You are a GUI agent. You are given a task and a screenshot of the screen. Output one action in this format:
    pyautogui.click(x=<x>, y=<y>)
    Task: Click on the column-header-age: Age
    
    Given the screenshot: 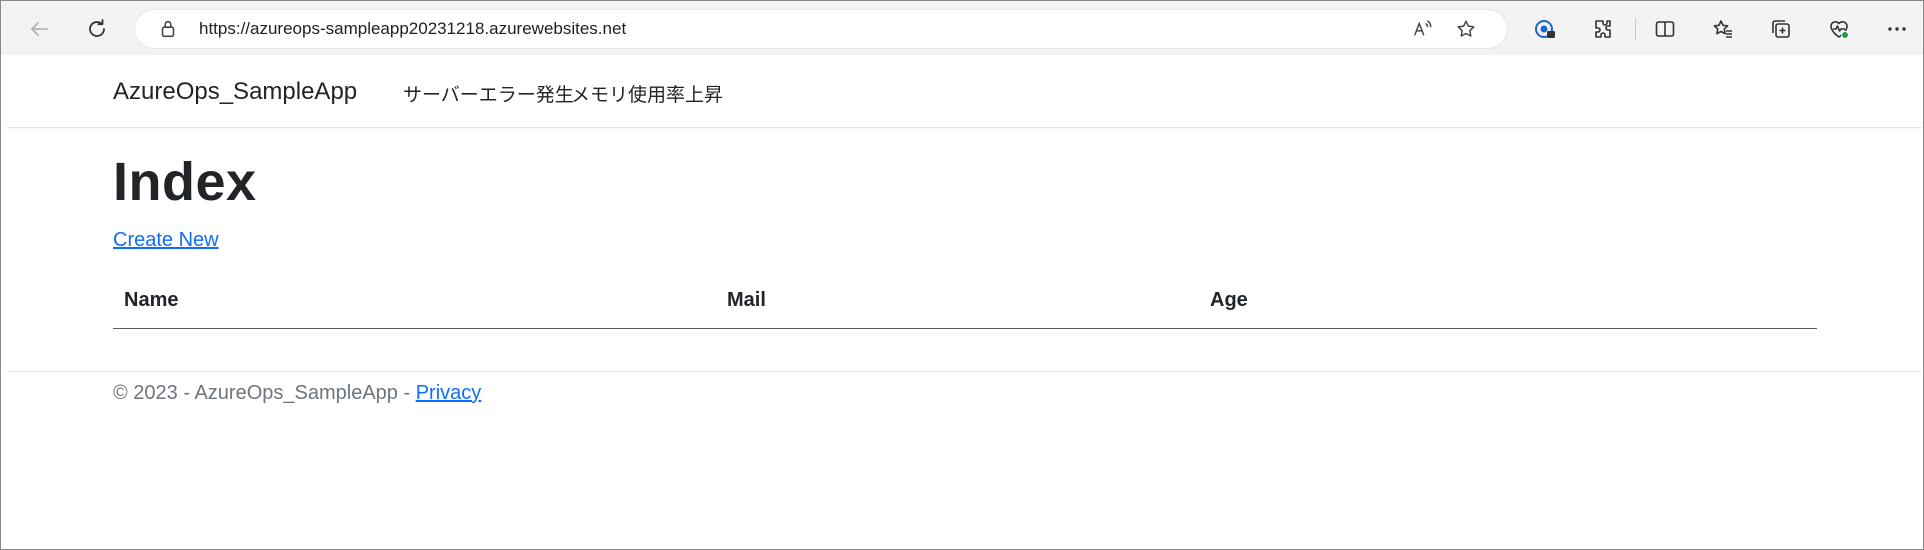 What is the action you would take?
    pyautogui.click(x=1229, y=300)
    